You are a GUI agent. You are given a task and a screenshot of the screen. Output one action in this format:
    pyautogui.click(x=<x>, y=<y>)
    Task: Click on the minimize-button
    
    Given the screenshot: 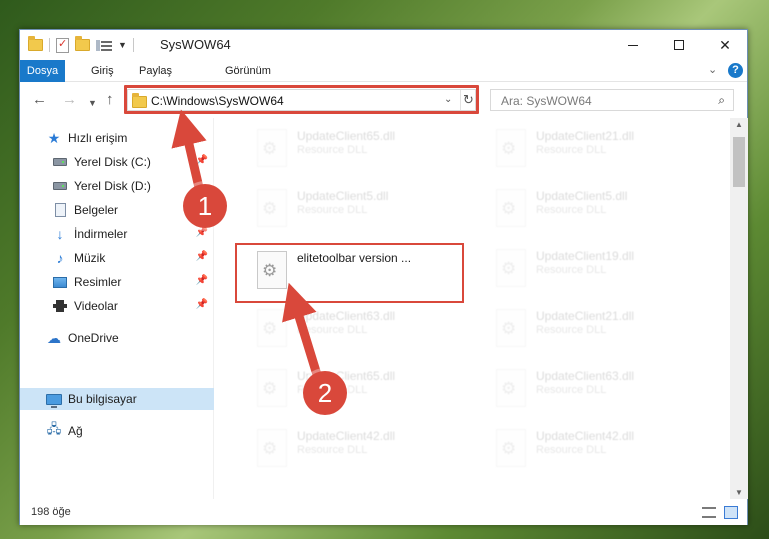 What is the action you would take?
    pyautogui.click(x=633, y=45)
    